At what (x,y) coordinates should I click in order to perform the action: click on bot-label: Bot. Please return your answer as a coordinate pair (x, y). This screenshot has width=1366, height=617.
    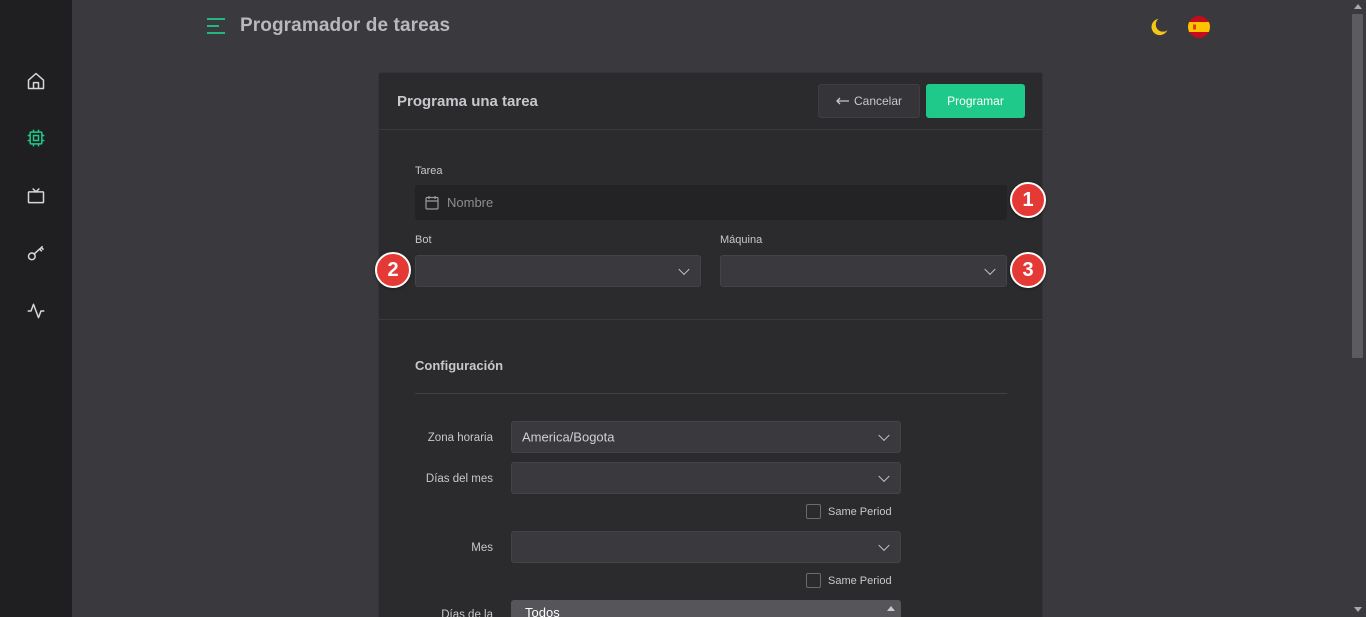
    Looking at the image, I should click on (423, 240).